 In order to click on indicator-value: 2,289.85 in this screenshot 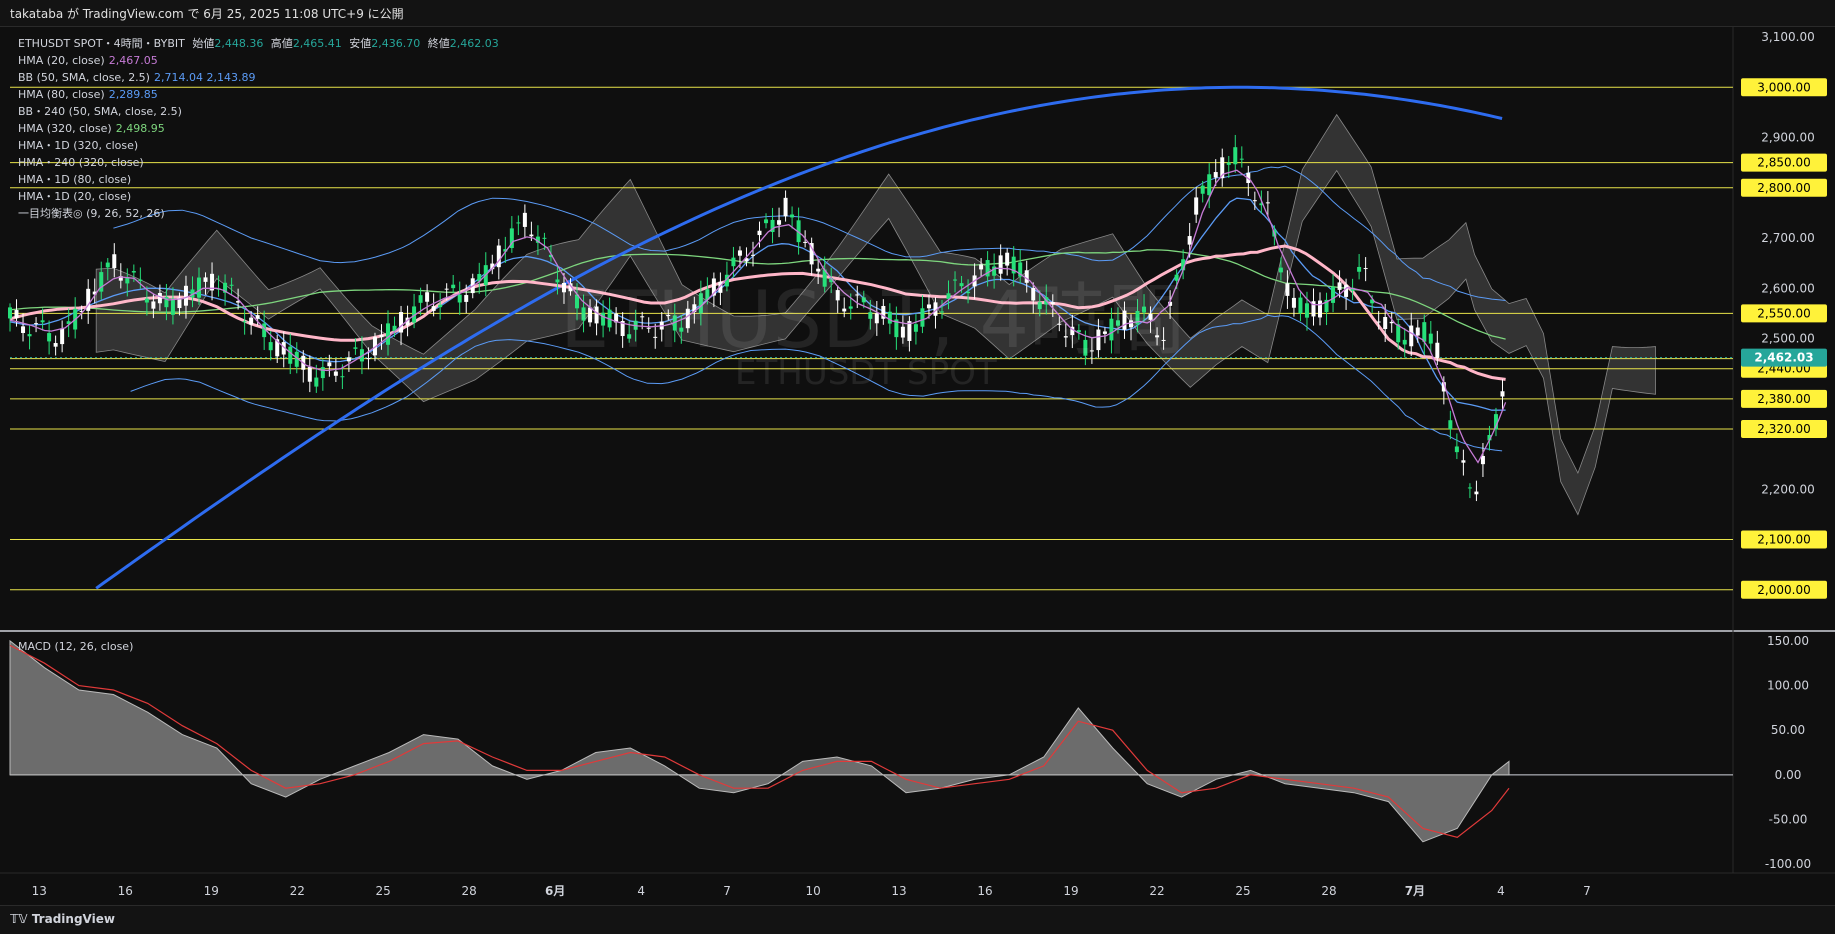, I will do `click(133, 94)`.